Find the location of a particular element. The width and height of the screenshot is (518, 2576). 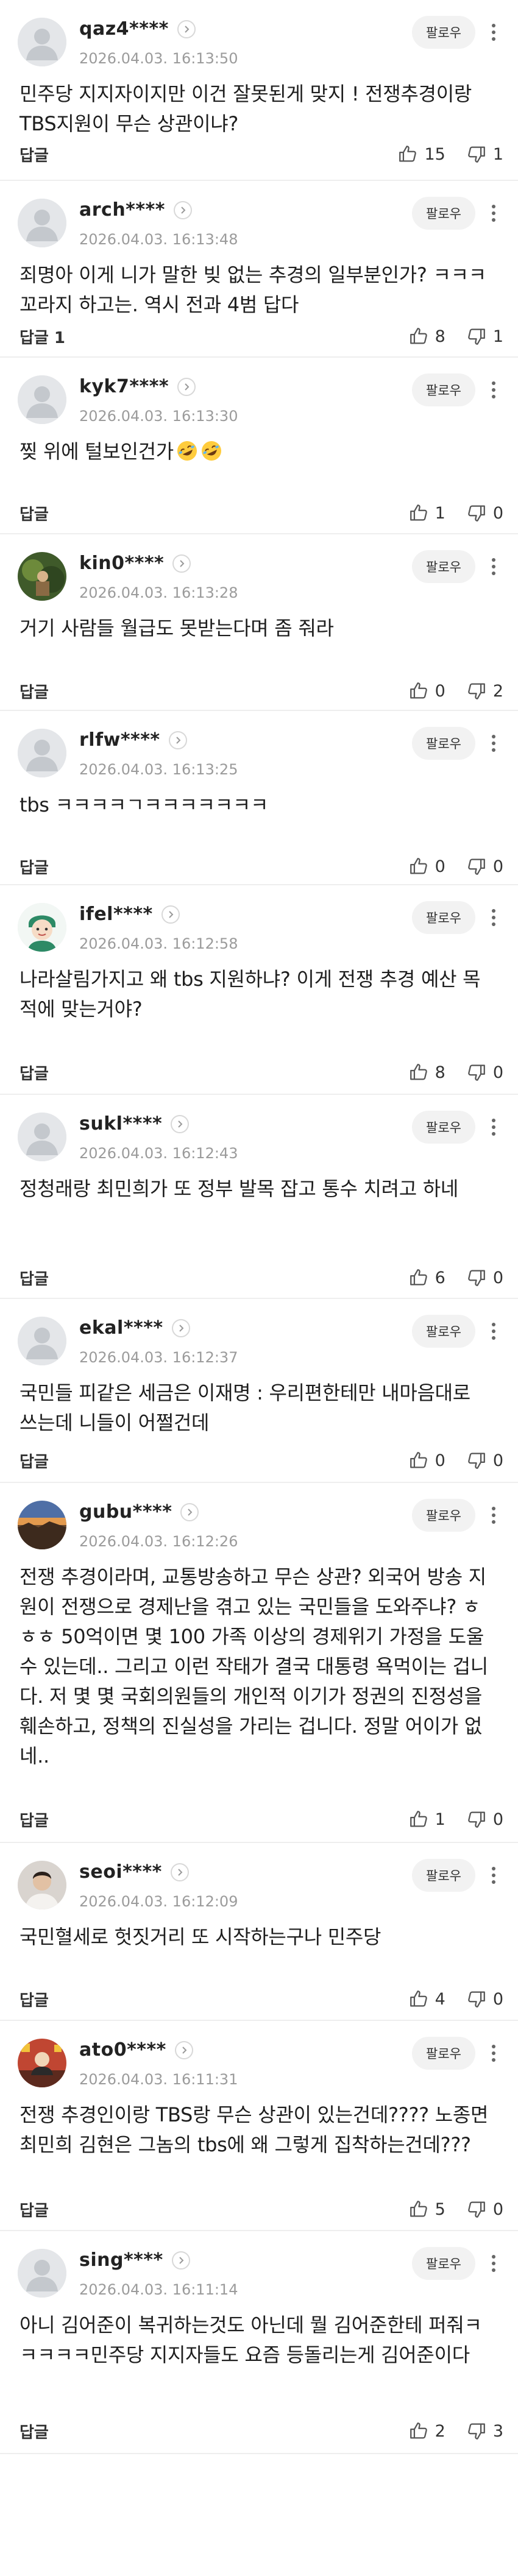

author-nickname: kin0**** is located at coordinates (121, 563).